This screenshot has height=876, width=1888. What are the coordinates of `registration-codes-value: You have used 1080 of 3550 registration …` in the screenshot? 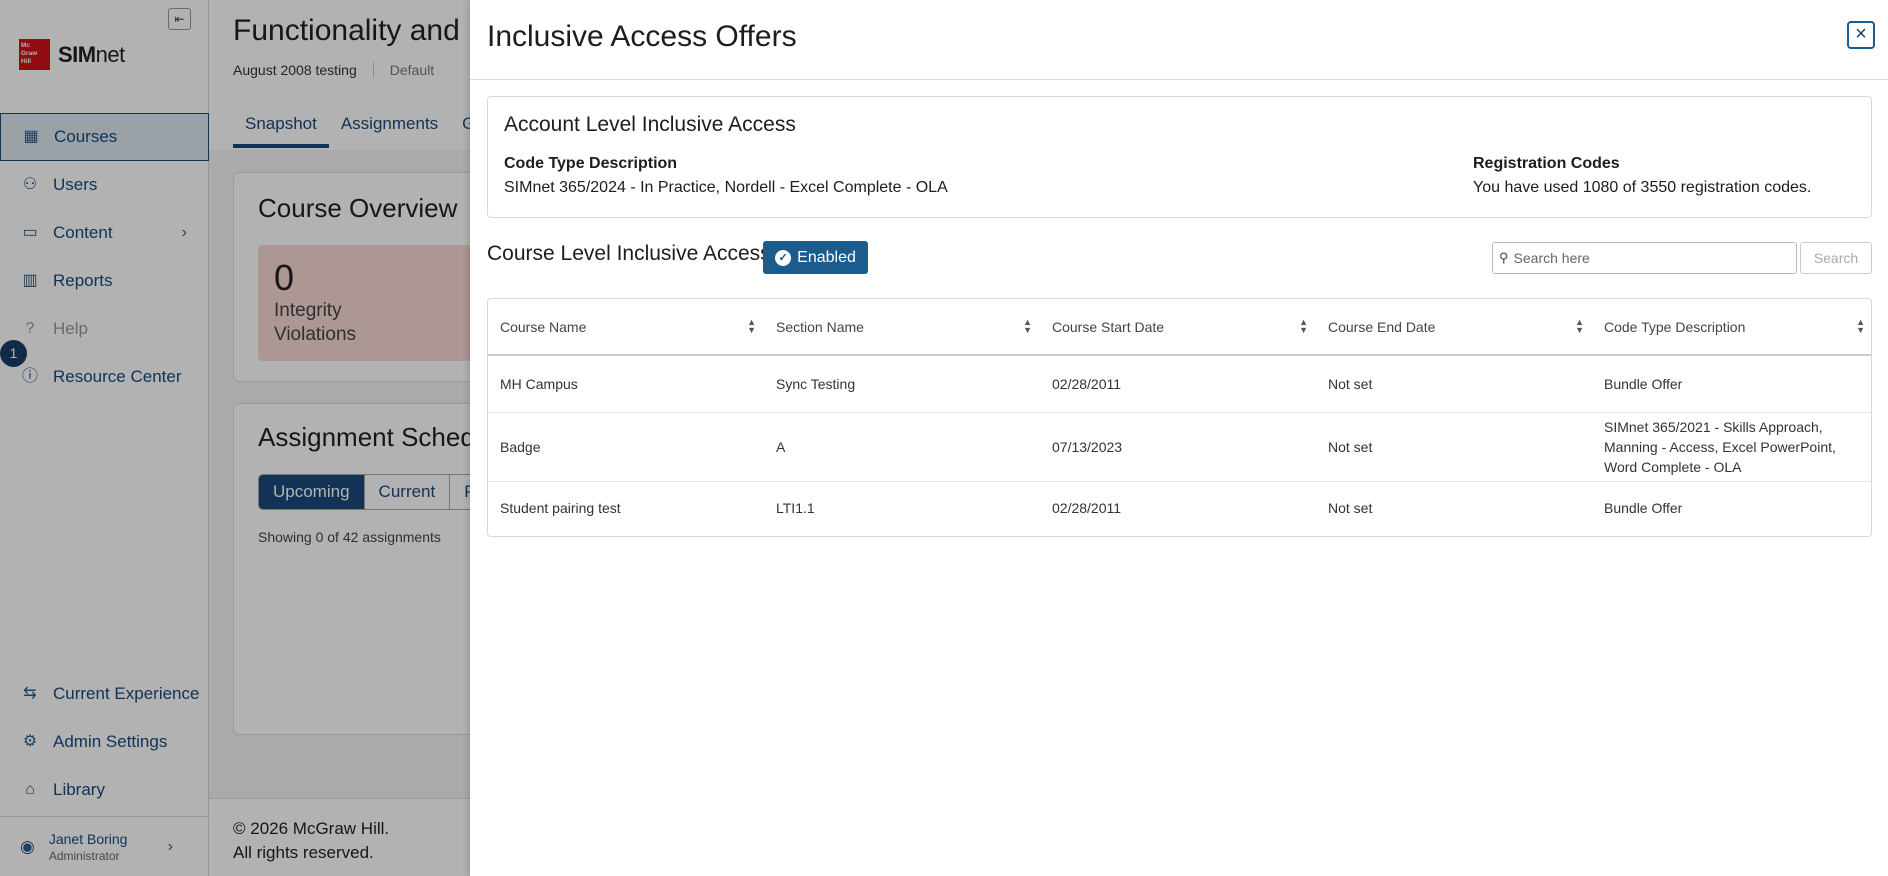 It's located at (1642, 187).